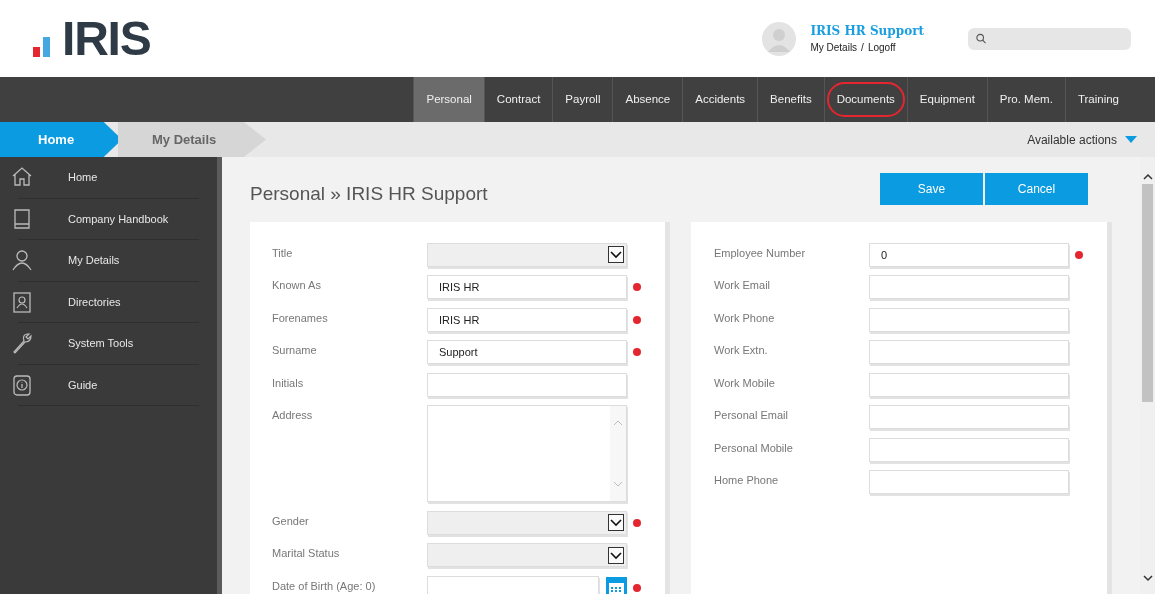 The image size is (1155, 594). Describe the element at coordinates (1147, 176) in the screenshot. I see `scroll-up-icon` at that location.